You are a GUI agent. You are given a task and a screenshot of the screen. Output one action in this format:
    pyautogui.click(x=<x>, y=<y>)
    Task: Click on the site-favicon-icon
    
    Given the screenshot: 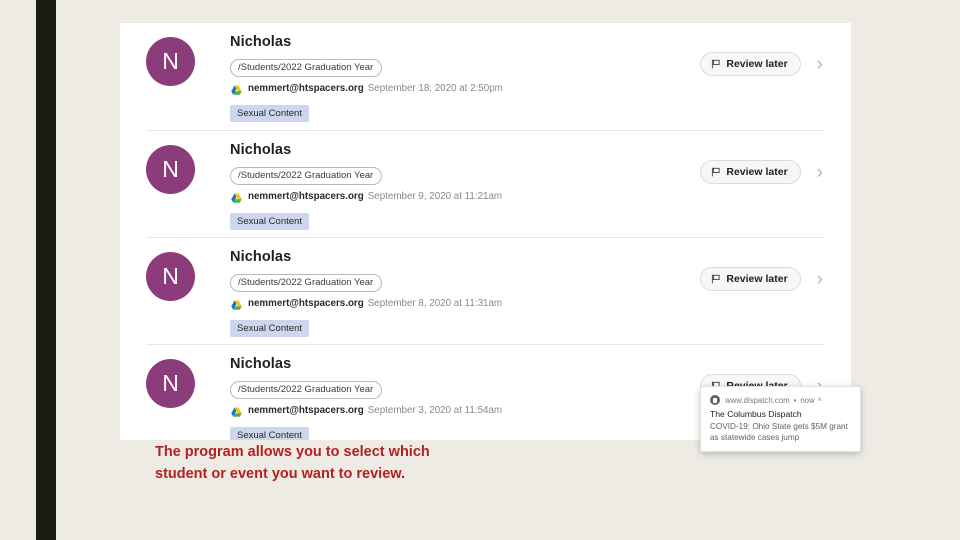 What is the action you would take?
    pyautogui.click(x=715, y=400)
    